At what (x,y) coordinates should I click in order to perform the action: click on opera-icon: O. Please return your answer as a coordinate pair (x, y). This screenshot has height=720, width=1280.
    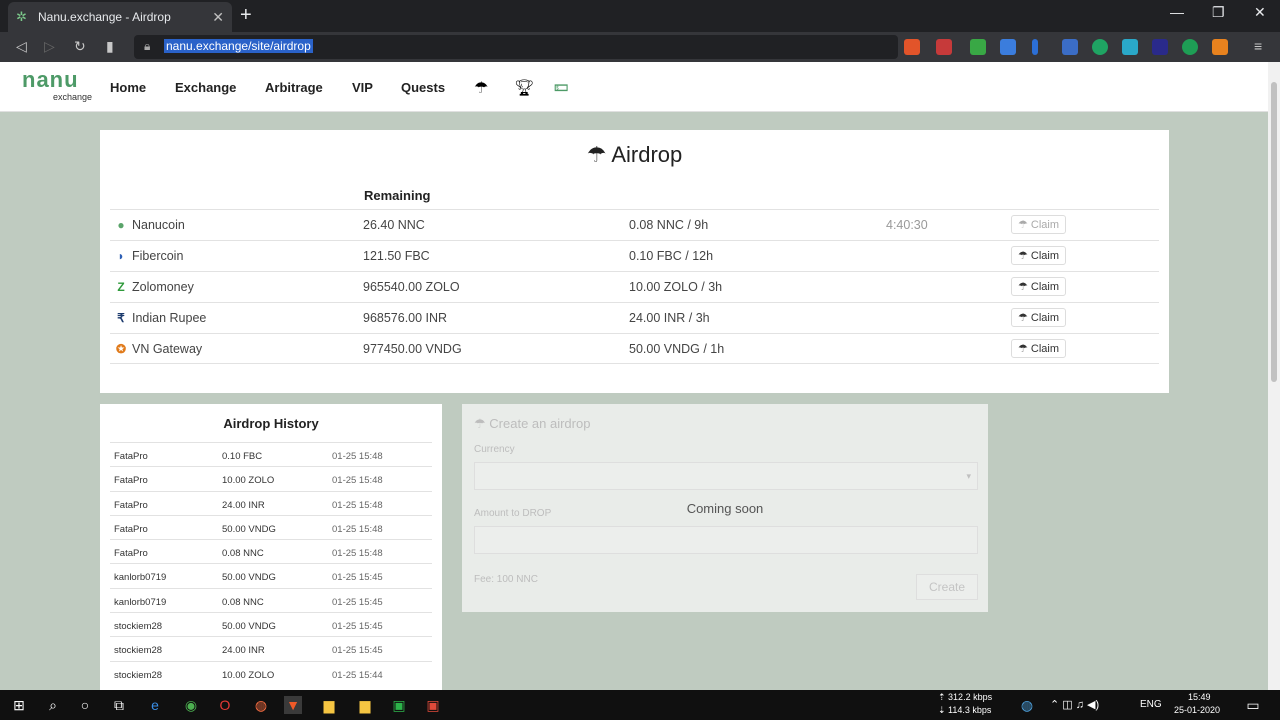
    Looking at the image, I should click on (225, 705).